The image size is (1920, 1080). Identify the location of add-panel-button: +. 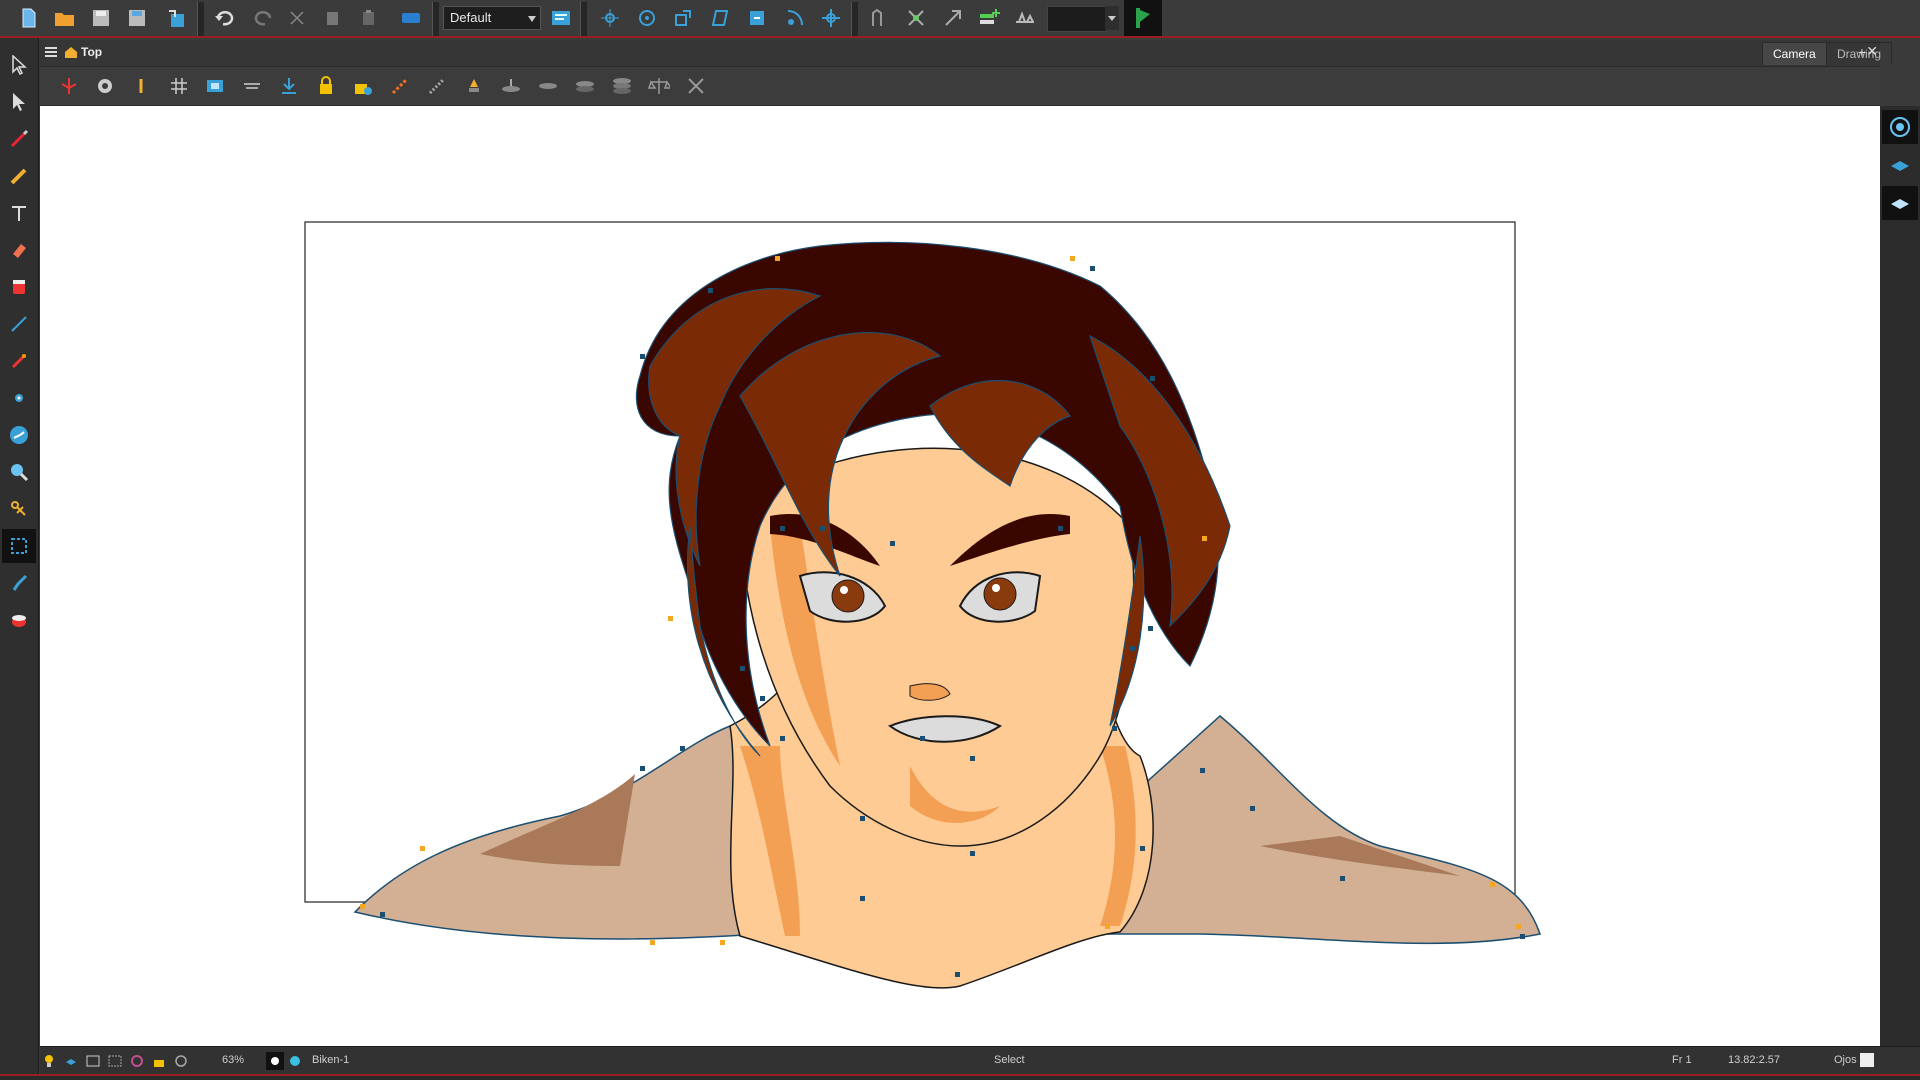
(1862, 52).